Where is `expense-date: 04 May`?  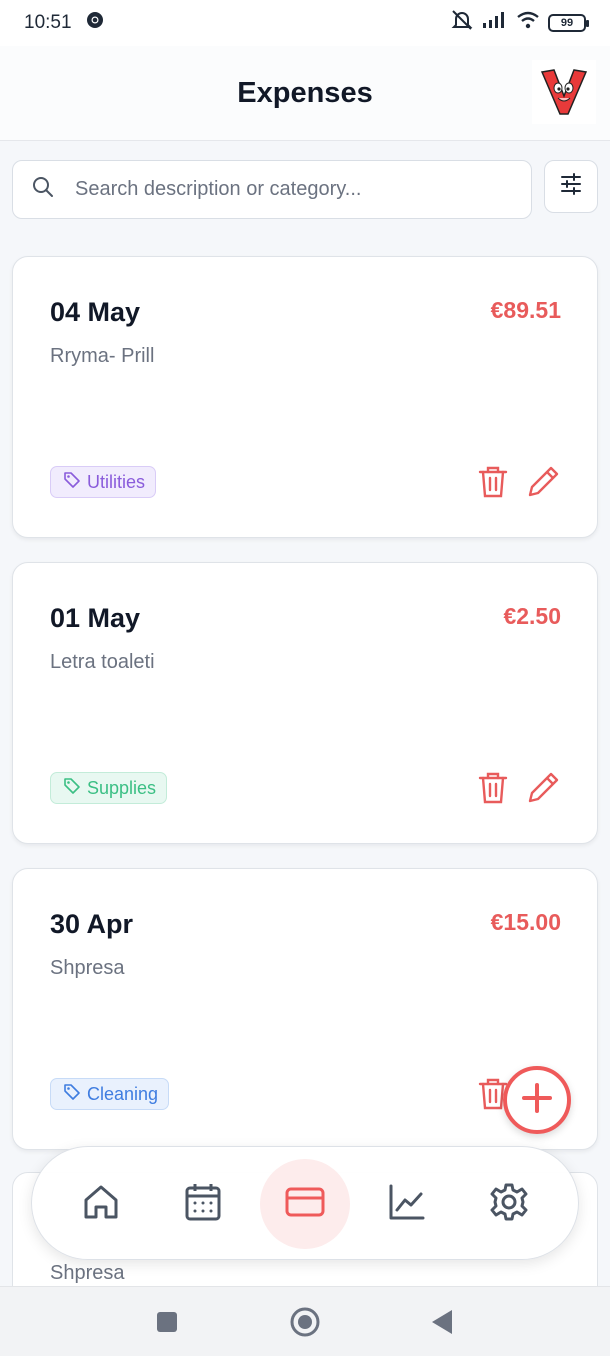 expense-date: 04 May is located at coordinates (95, 312).